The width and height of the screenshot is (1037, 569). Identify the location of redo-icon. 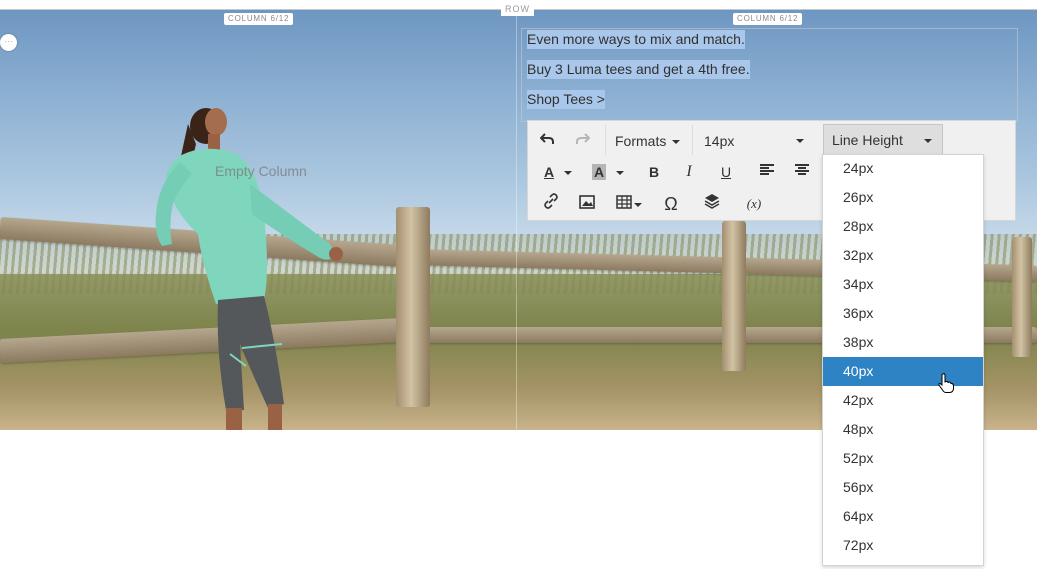
(583, 138).